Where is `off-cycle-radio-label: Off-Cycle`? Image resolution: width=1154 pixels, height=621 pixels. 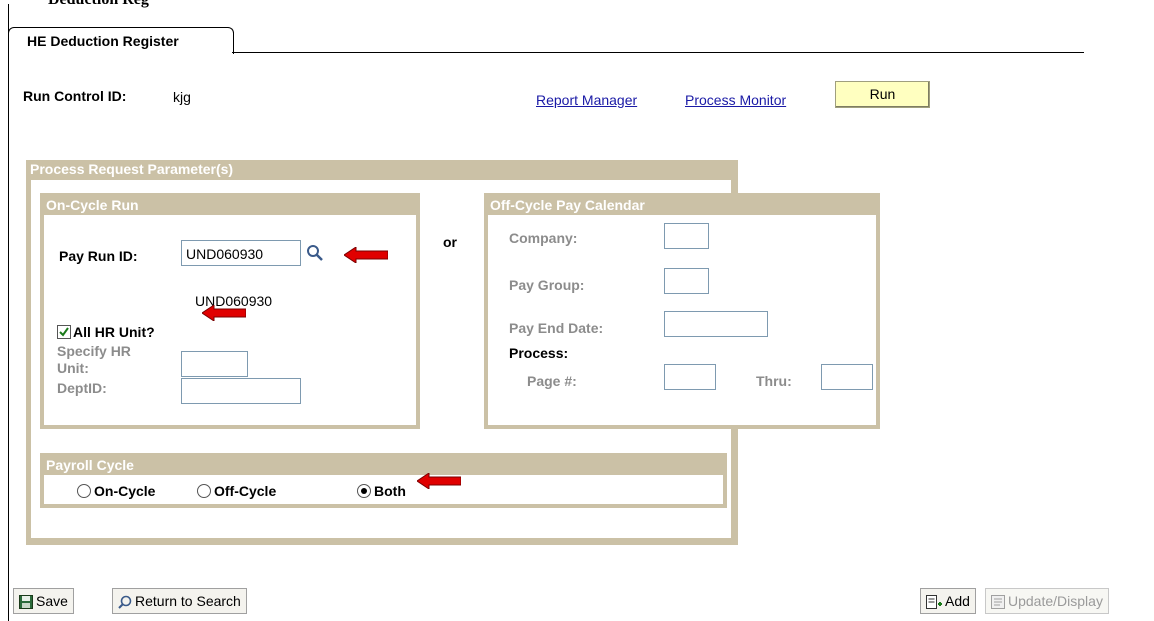
off-cycle-radio-label: Off-Cycle is located at coordinates (245, 491).